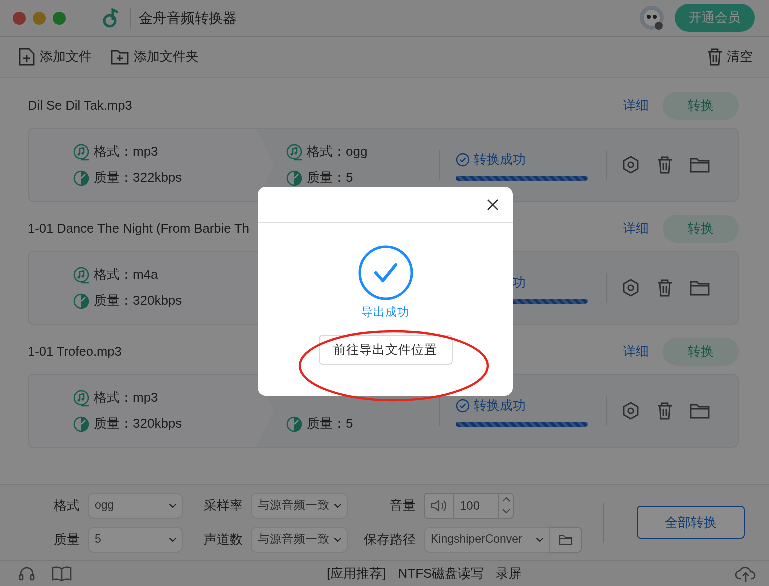 Image resolution: width=769 pixels, height=586 pixels. What do you see at coordinates (80, 106) in the screenshot?
I see `file-name: Dil Se Dil Tak.mp3` at bounding box center [80, 106].